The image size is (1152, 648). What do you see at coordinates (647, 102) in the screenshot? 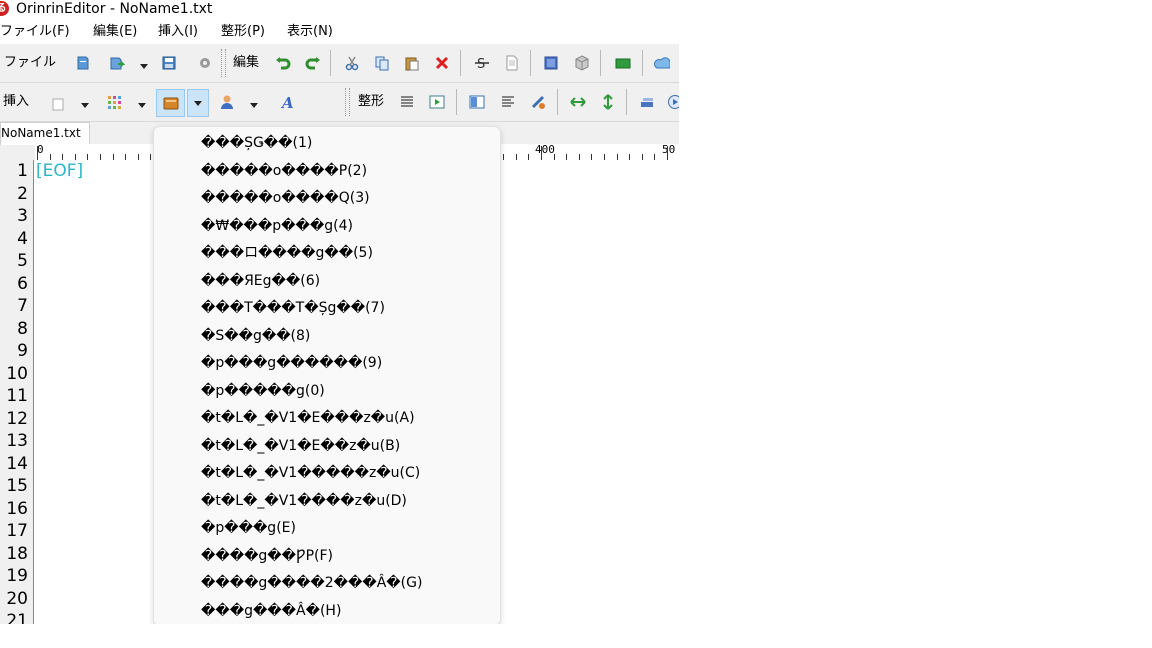
I see `layers-icon` at bounding box center [647, 102].